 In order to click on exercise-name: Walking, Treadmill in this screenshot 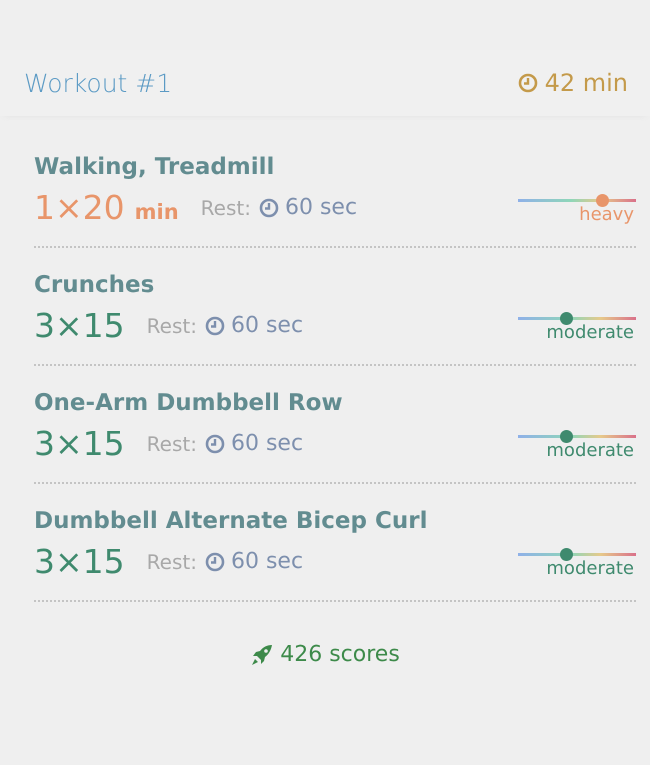, I will do `click(155, 168)`.